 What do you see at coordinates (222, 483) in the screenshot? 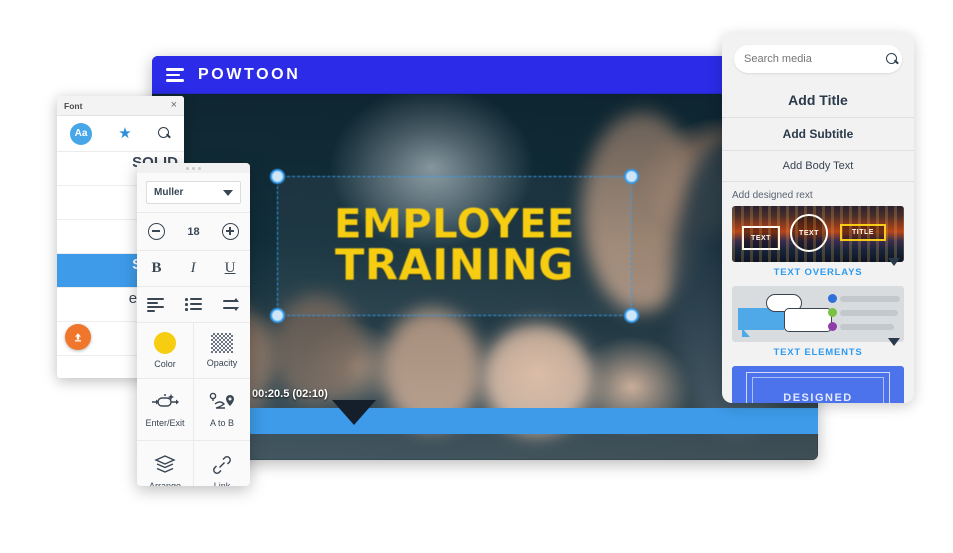
I see `link-label: Link` at bounding box center [222, 483].